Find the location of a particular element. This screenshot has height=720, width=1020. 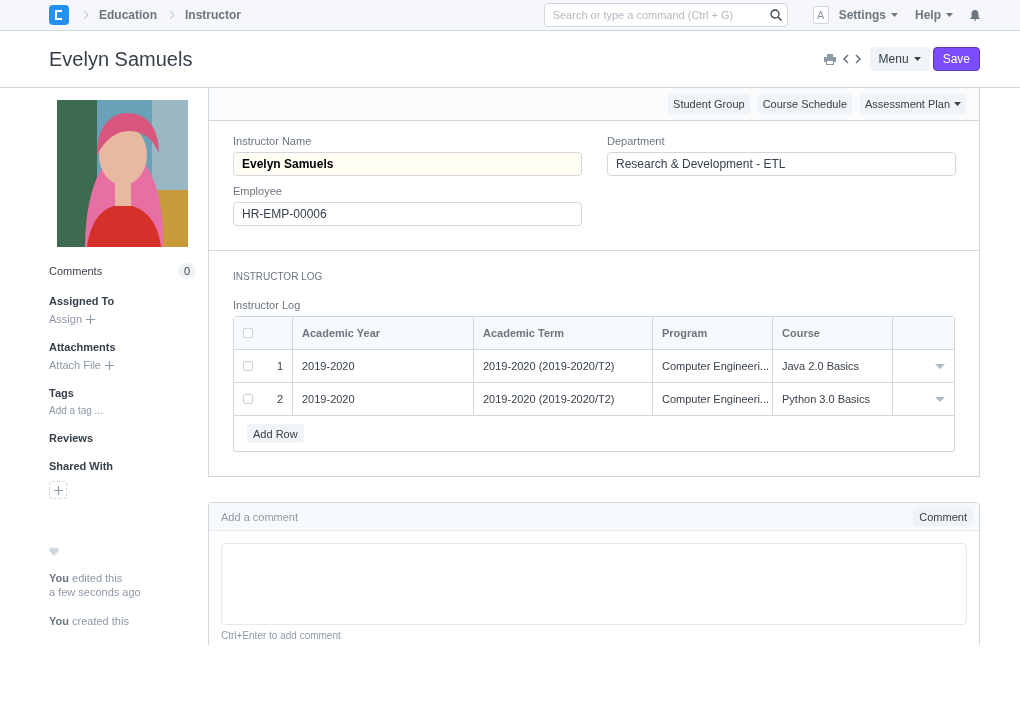

field-label: Department is located at coordinates (636, 141).